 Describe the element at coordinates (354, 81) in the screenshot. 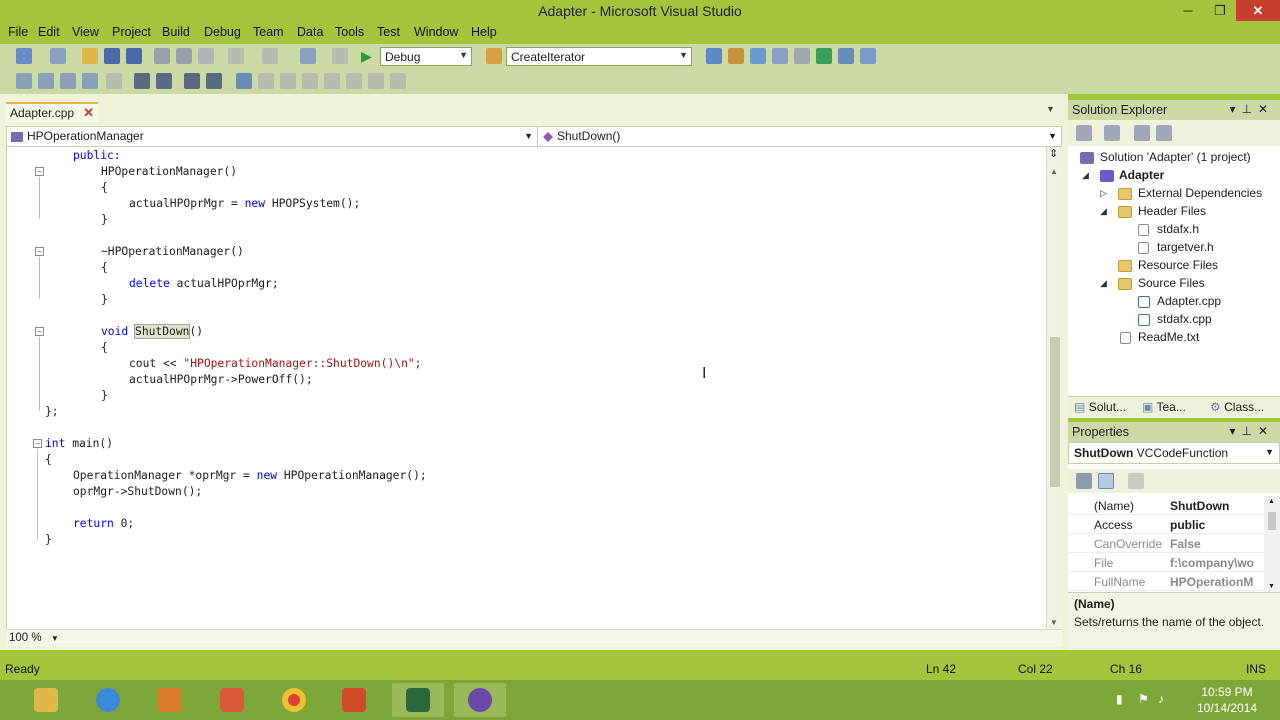

I see `clear-bookmarks-icon` at that location.